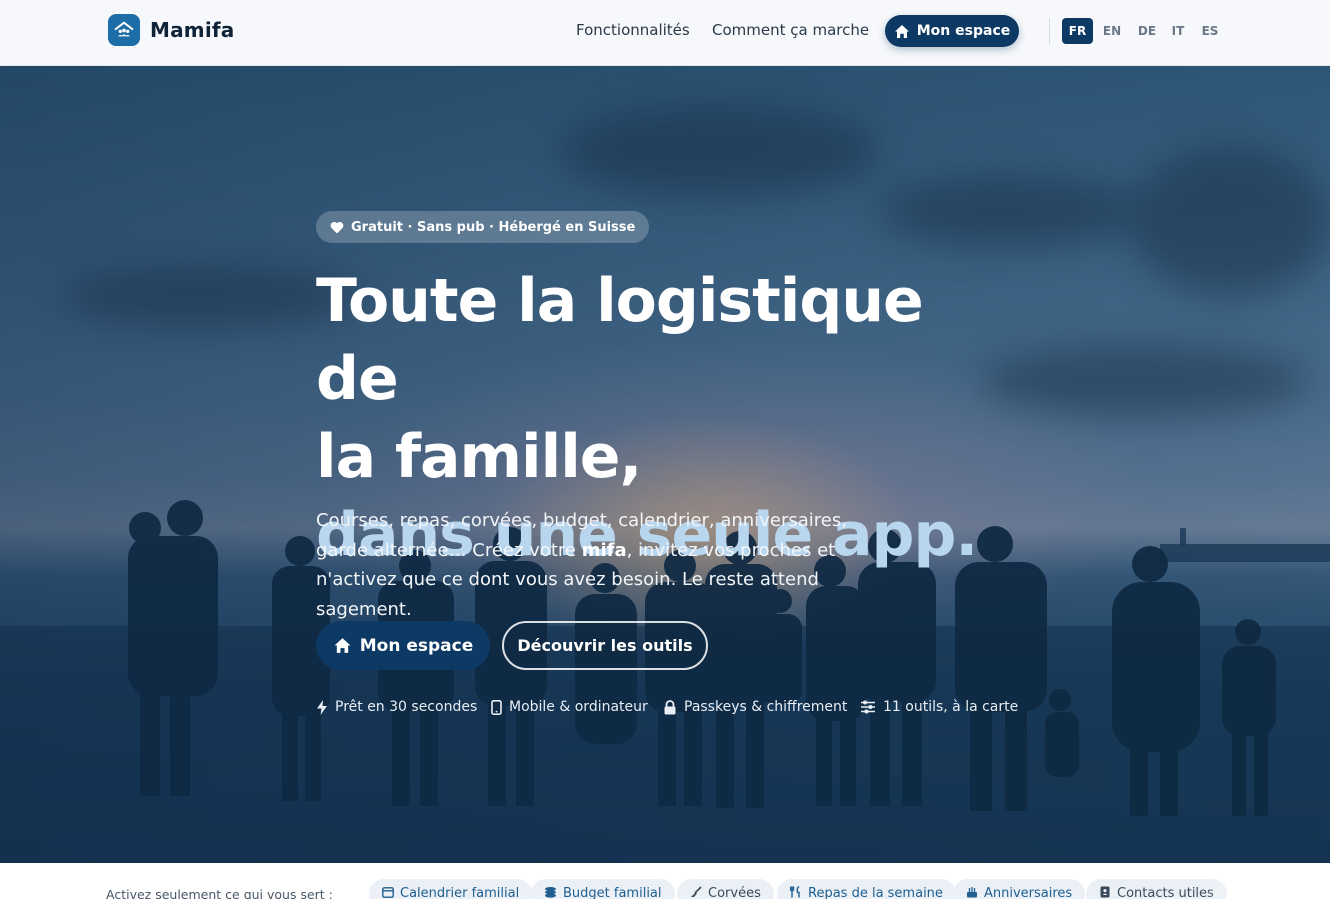 The image size is (1330, 899). I want to click on chip-chores: Corvées, so click(725, 889).